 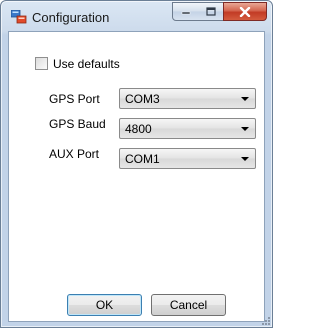 I want to click on maximize-icon, so click(x=210, y=11).